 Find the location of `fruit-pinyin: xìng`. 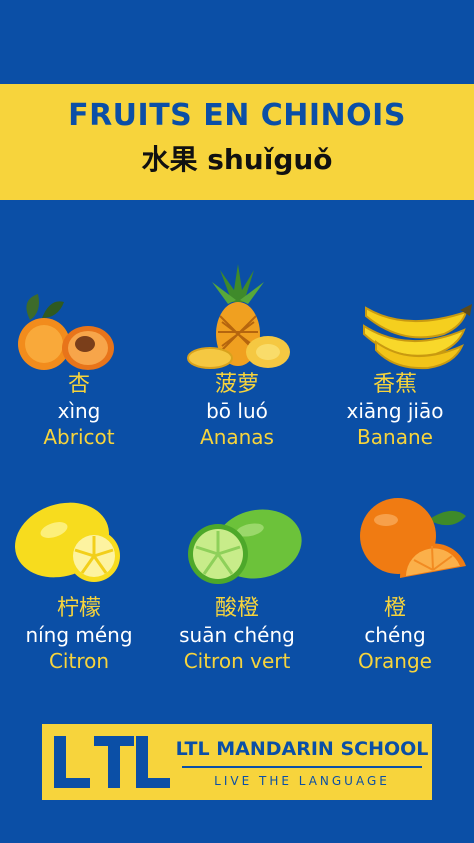

fruit-pinyin: xìng is located at coordinates (79, 411).